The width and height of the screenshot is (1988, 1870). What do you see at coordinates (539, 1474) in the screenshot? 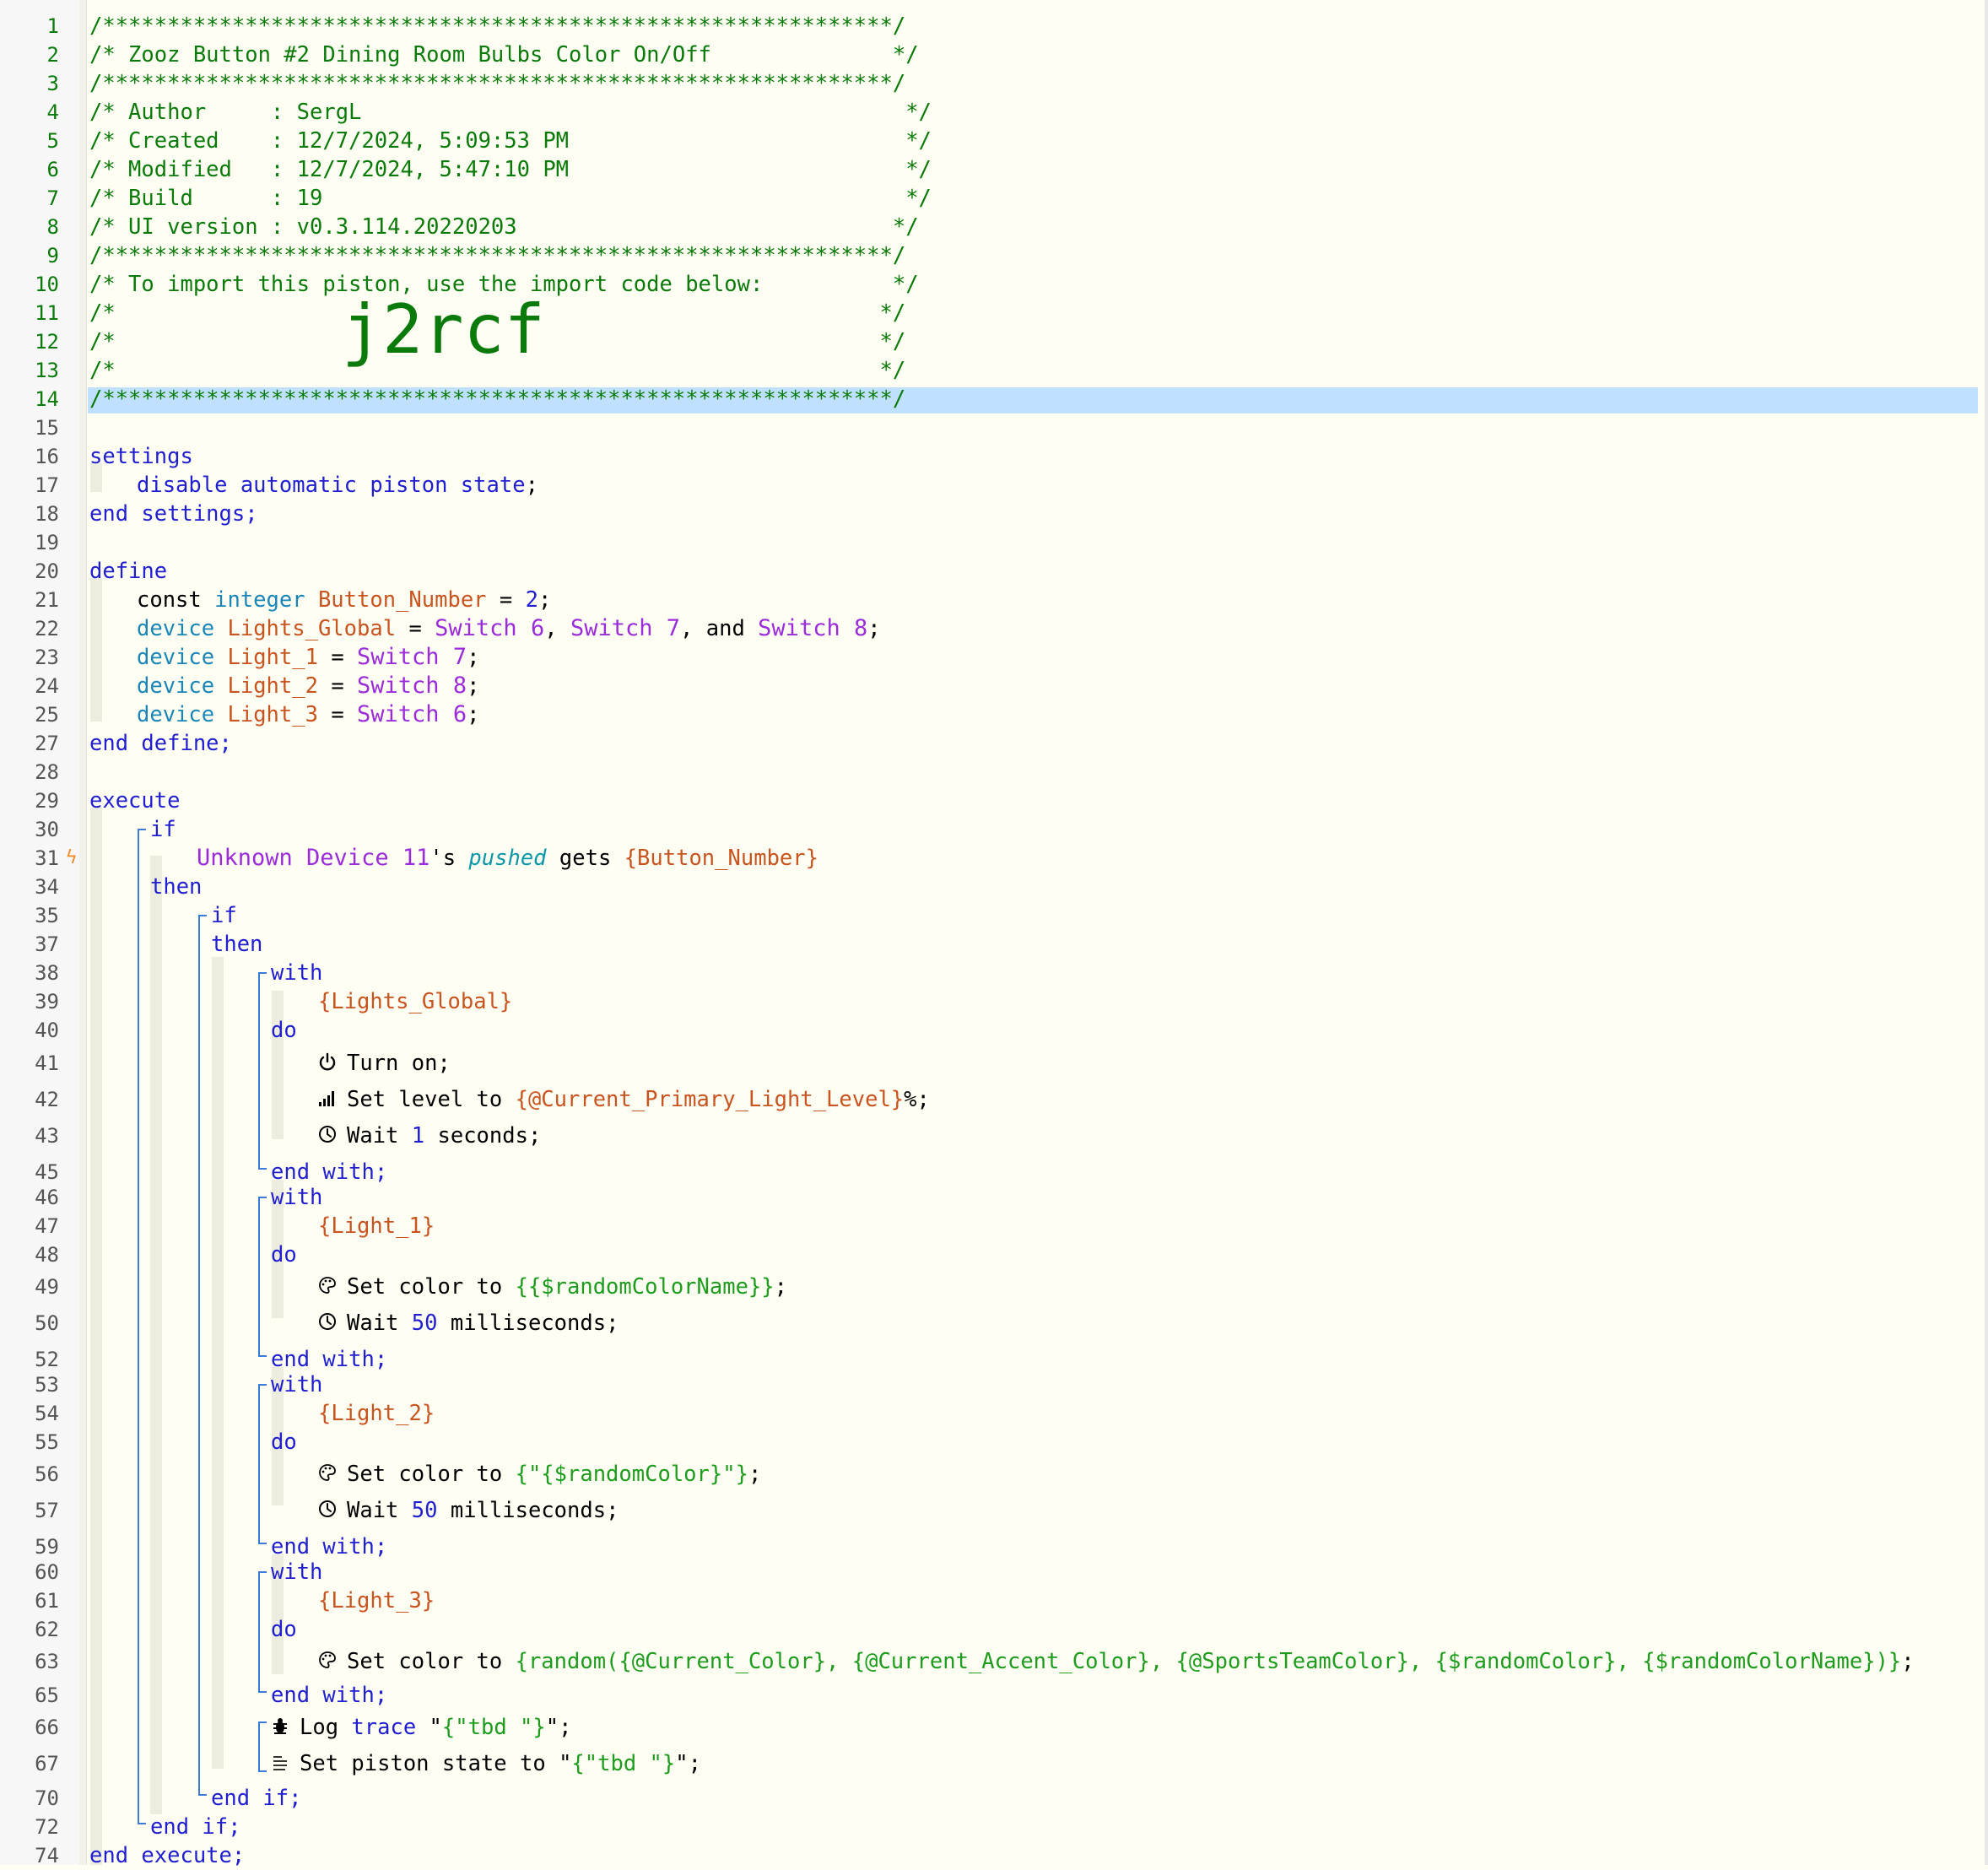
I see `set-color-statement: Set color to {"{$randomColor}"};` at bounding box center [539, 1474].